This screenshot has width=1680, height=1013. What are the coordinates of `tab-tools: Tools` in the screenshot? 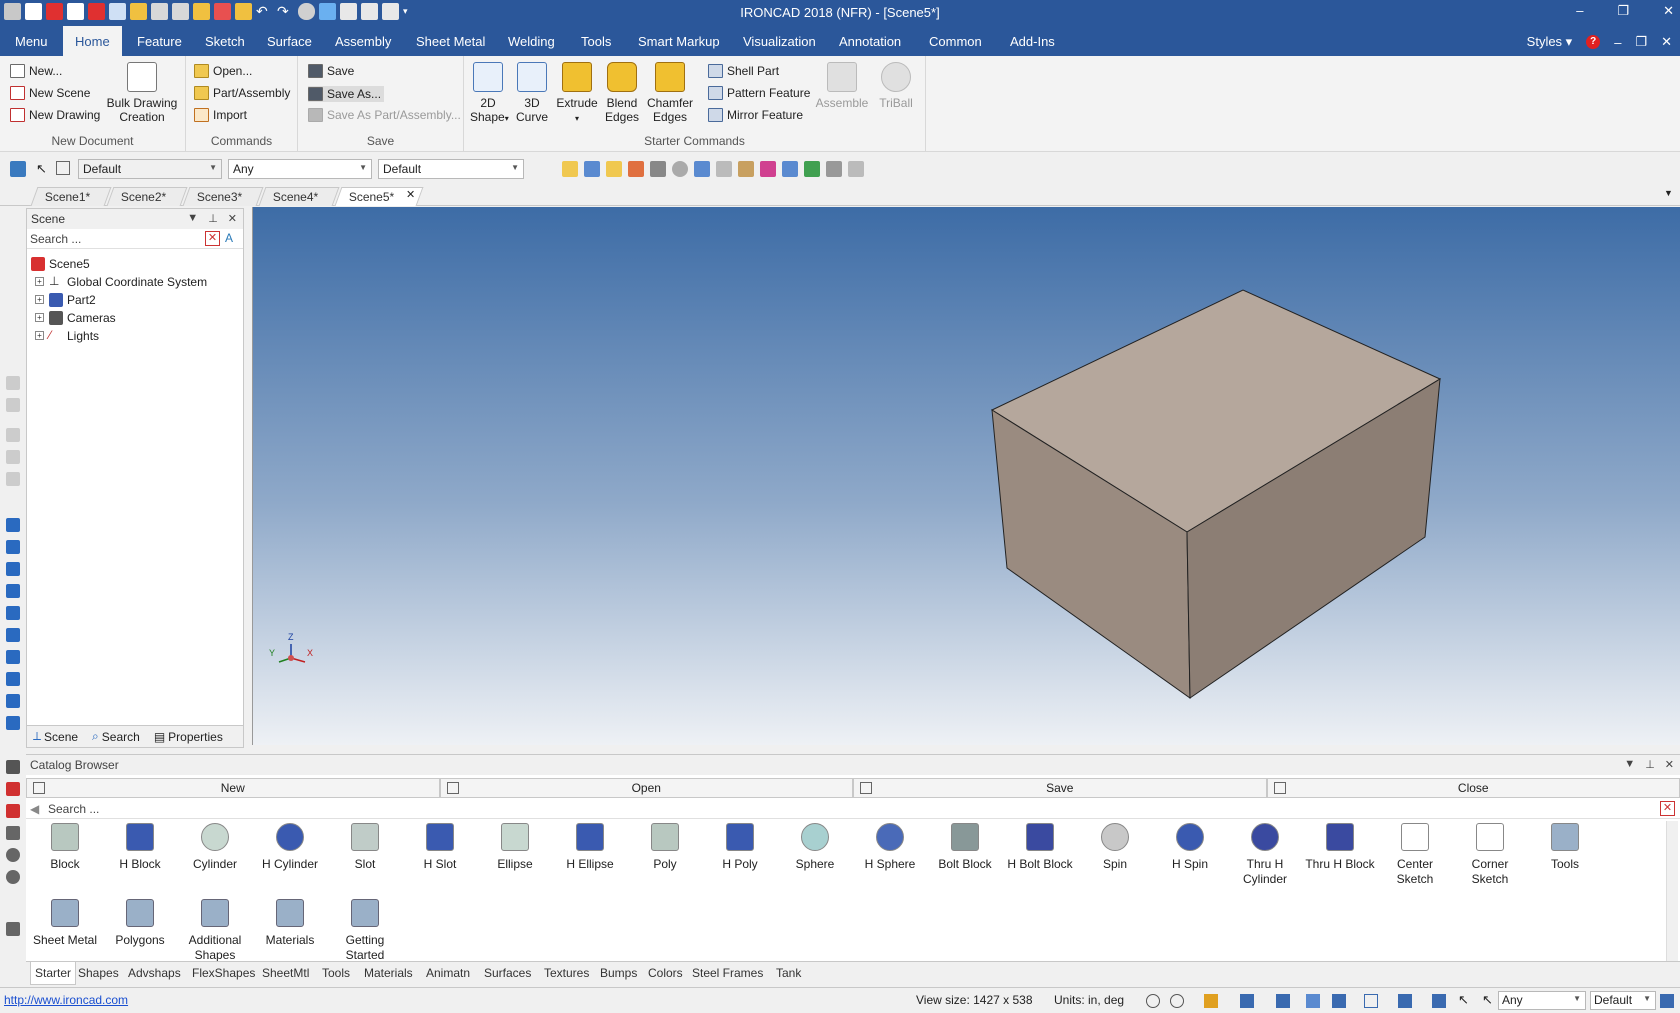 It's located at (596, 41).